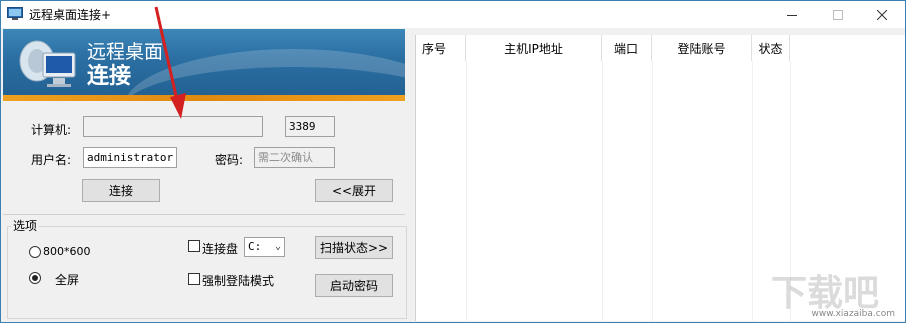  Describe the element at coordinates (173, 126) in the screenshot. I see `computer-input` at that location.